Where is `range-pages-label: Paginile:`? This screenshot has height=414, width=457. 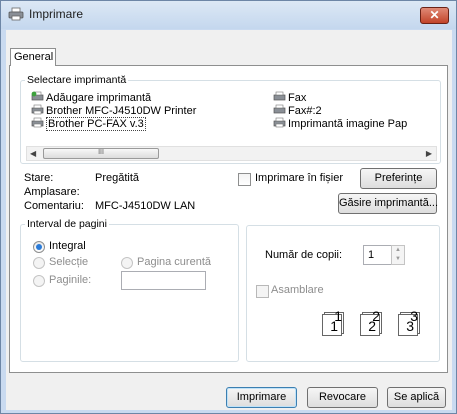 range-pages-label: Paginile: is located at coordinates (70, 280).